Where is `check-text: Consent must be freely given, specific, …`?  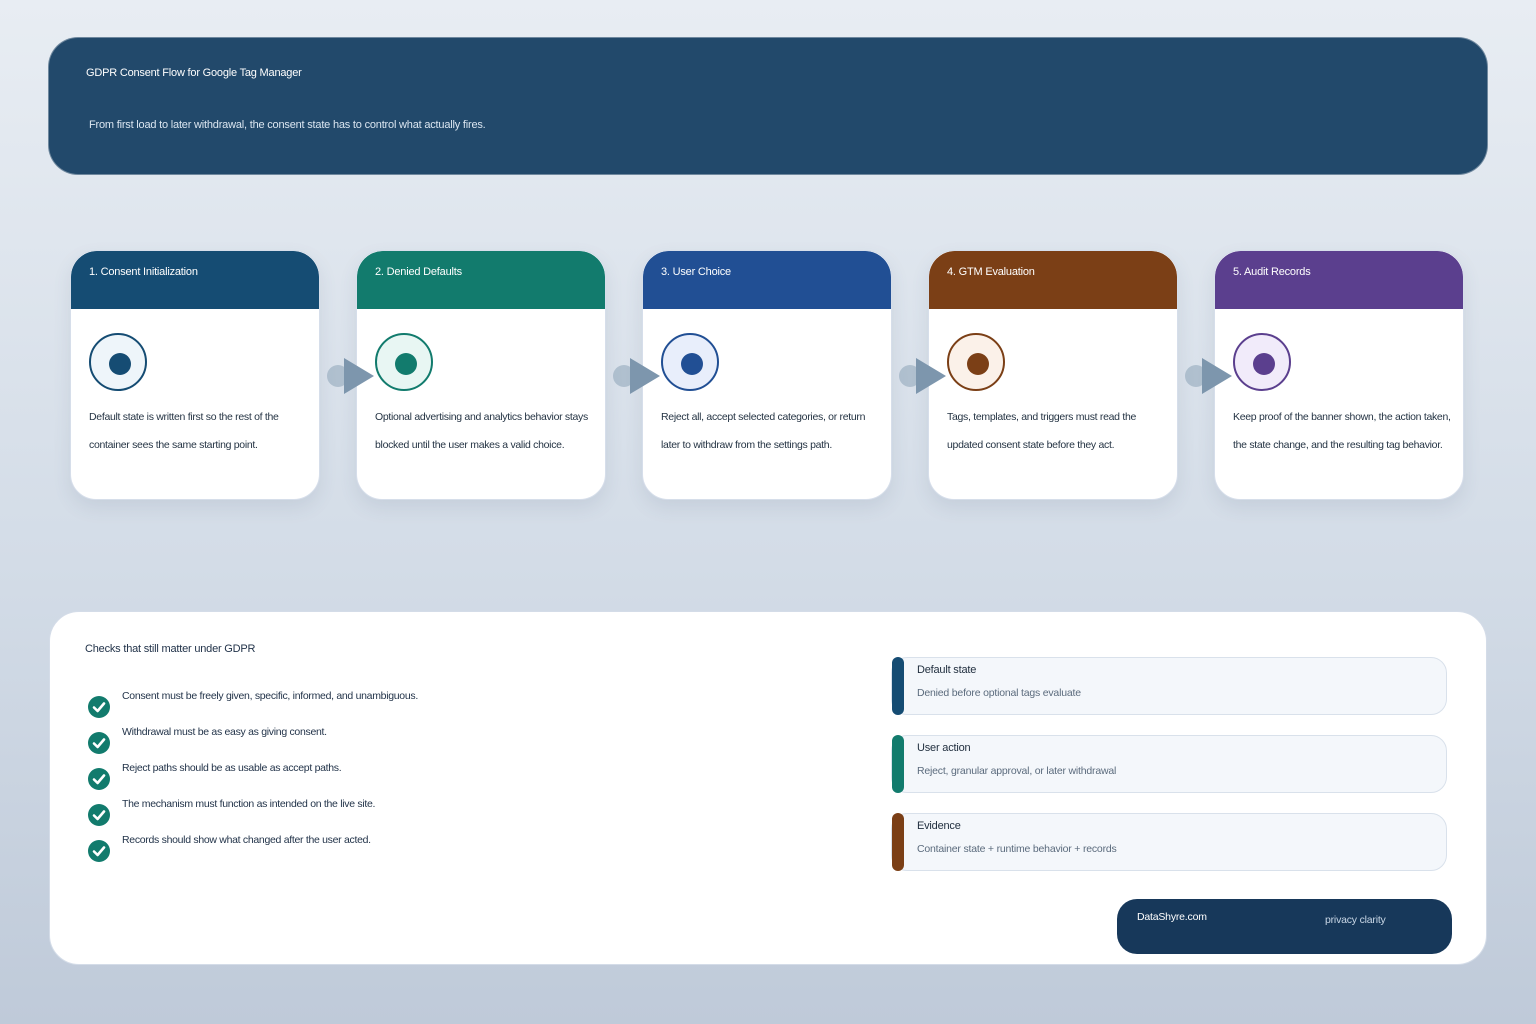 check-text: Consent must be freely given, specific, … is located at coordinates (270, 696).